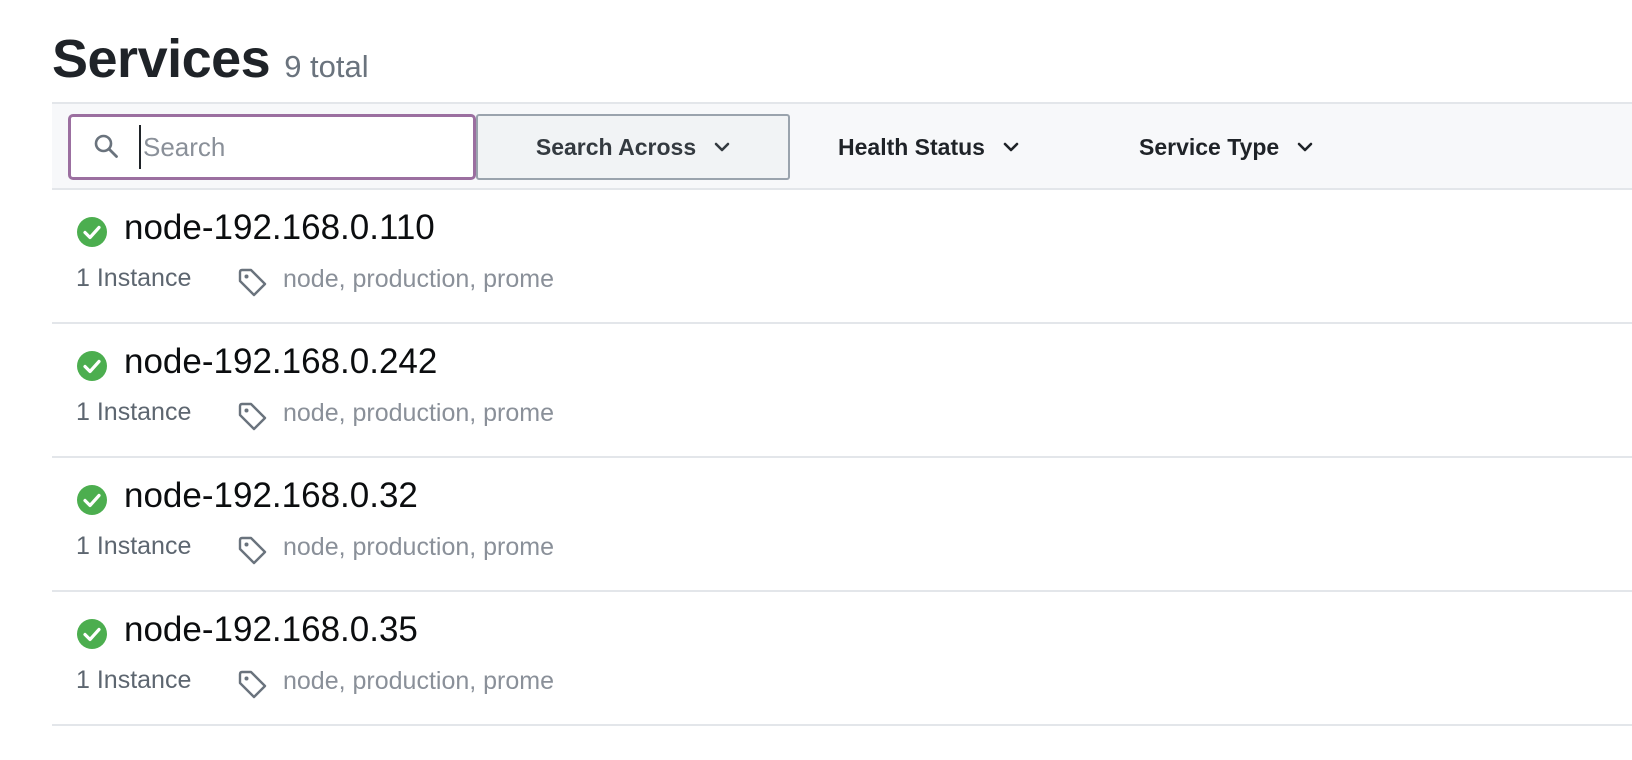 The image size is (1632, 760). Describe the element at coordinates (280, 362) in the screenshot. I see `service-name: node-192.168.0.242` at that location.